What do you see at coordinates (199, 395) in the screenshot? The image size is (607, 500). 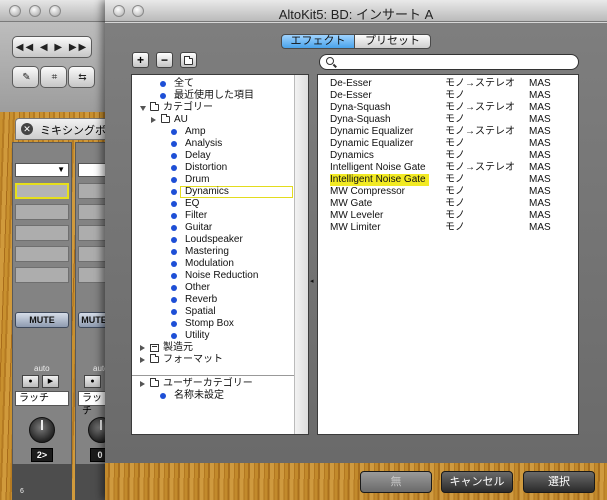 I see `tree-item-label: 名称未設定` at bounding box center [199, 395].